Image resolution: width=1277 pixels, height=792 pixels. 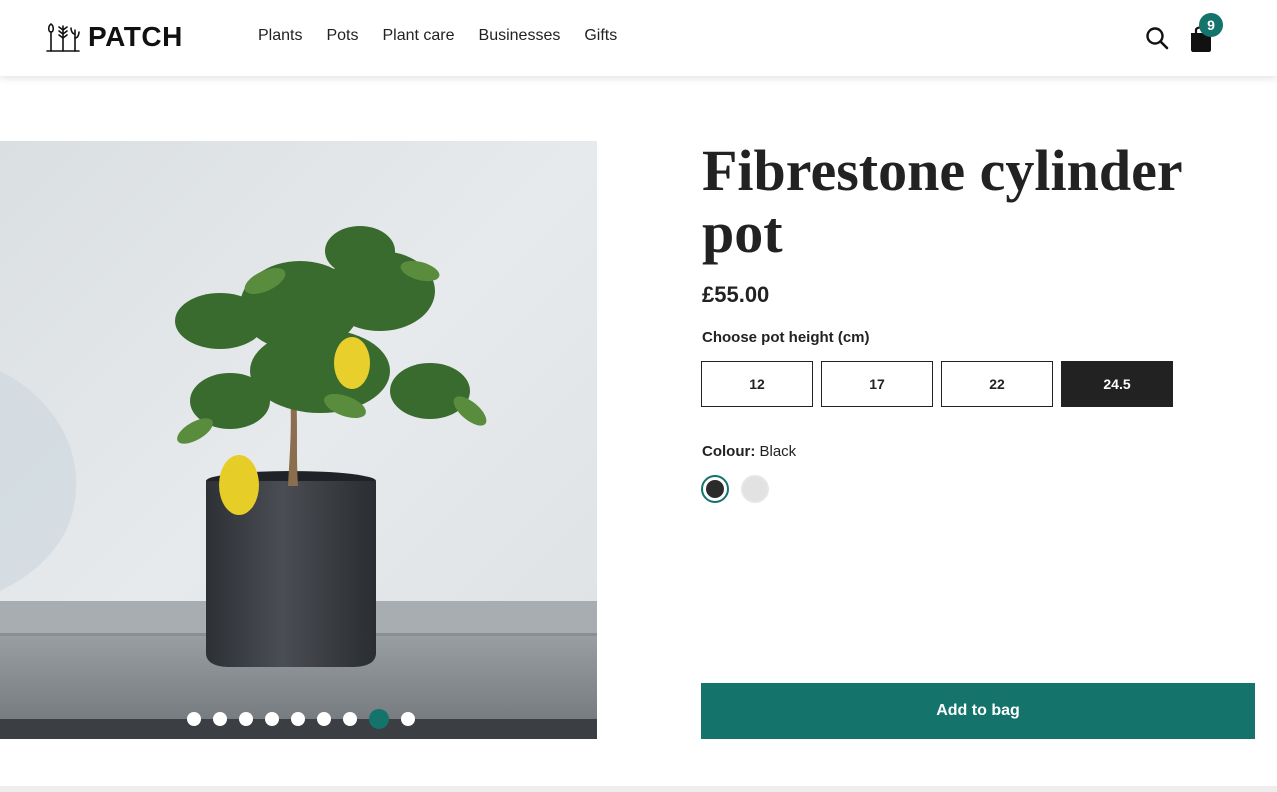 What do you see at coordinates (978, 711) in the screenshot?
I see `add-to-bag-button: Add to bag` at bounding box center [978, 711].